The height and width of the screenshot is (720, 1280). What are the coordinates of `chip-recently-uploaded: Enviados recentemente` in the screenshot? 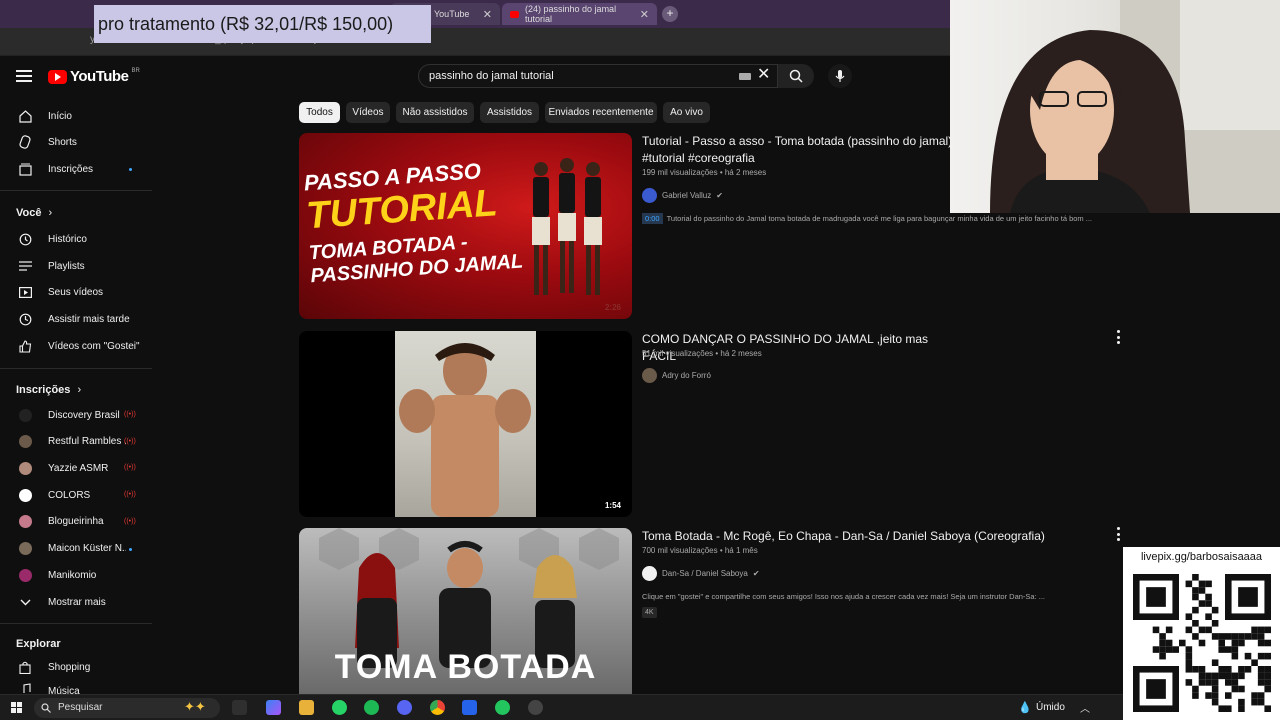 It's located at (601, 112).